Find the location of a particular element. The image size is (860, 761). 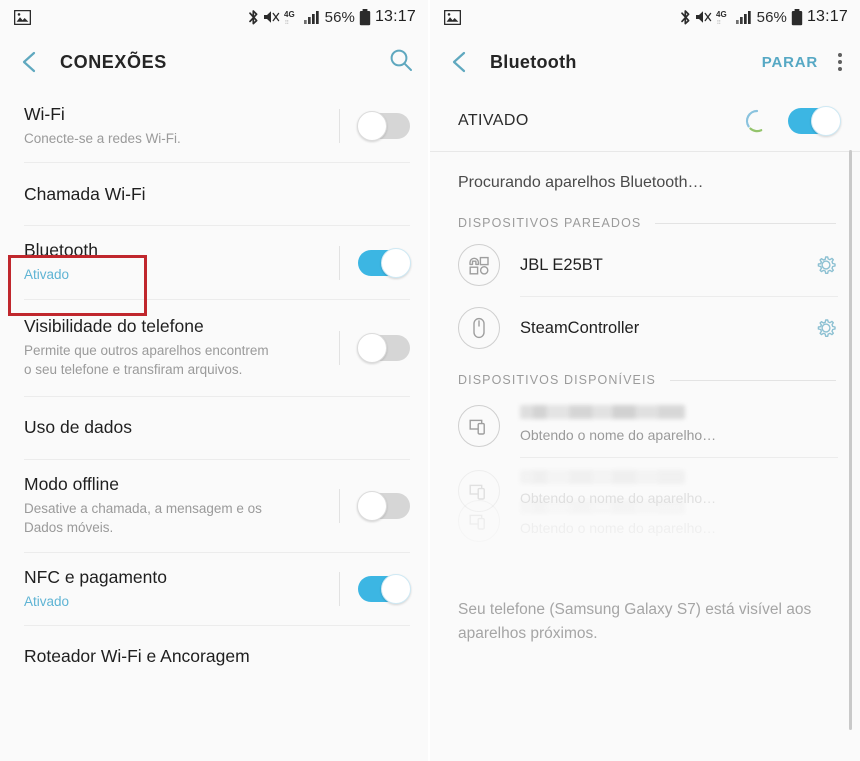

list-item-nfc-e-pagamento: NFC e pagamento Ativado is located at coordinates (214, 589).